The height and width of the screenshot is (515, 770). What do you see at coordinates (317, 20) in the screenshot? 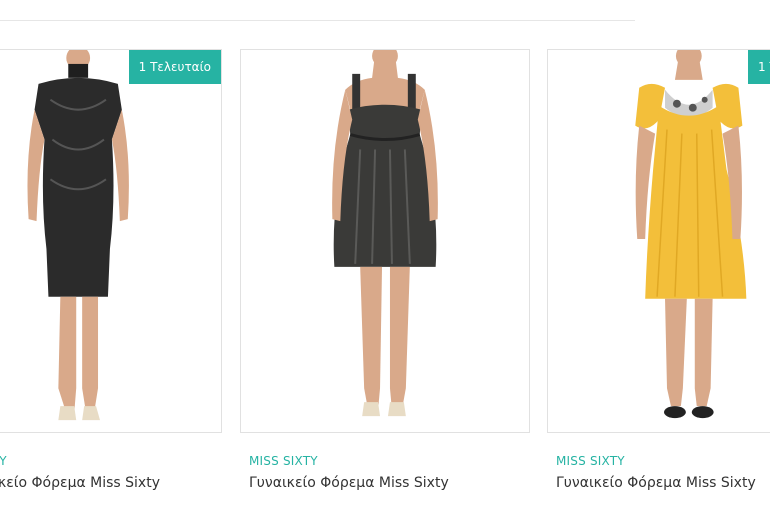
I see `top-divider` at bounding box center [317, 20].